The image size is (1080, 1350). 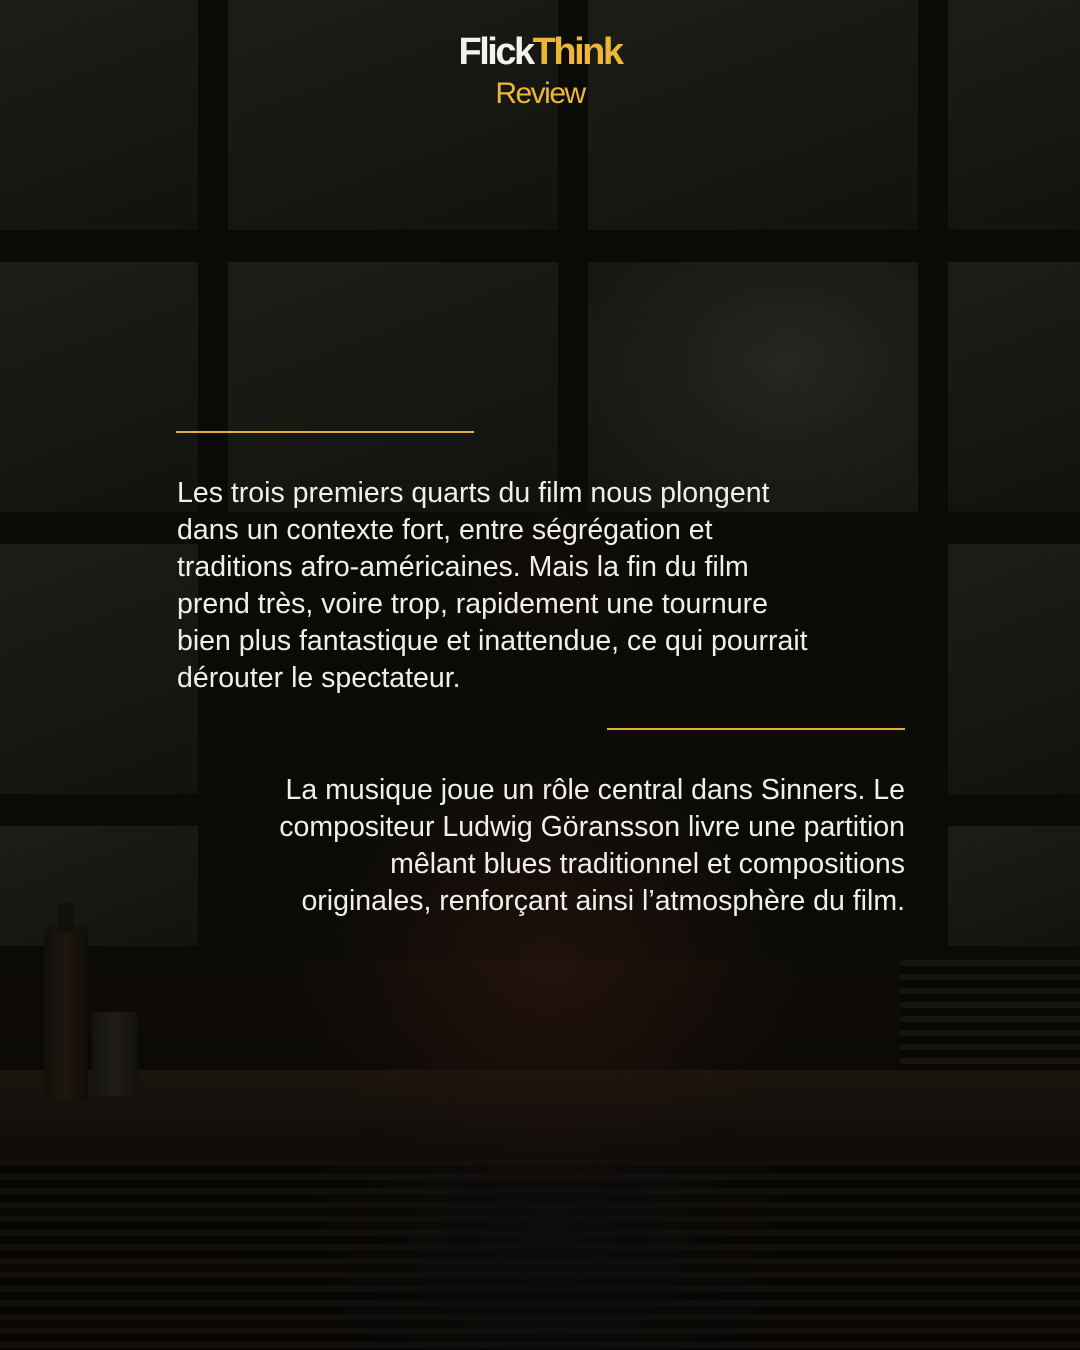 What do you see at coordinates (578, 52) in the screenshot?
I see `brand-logo-part2: Think` at bounding box center [578, 52].